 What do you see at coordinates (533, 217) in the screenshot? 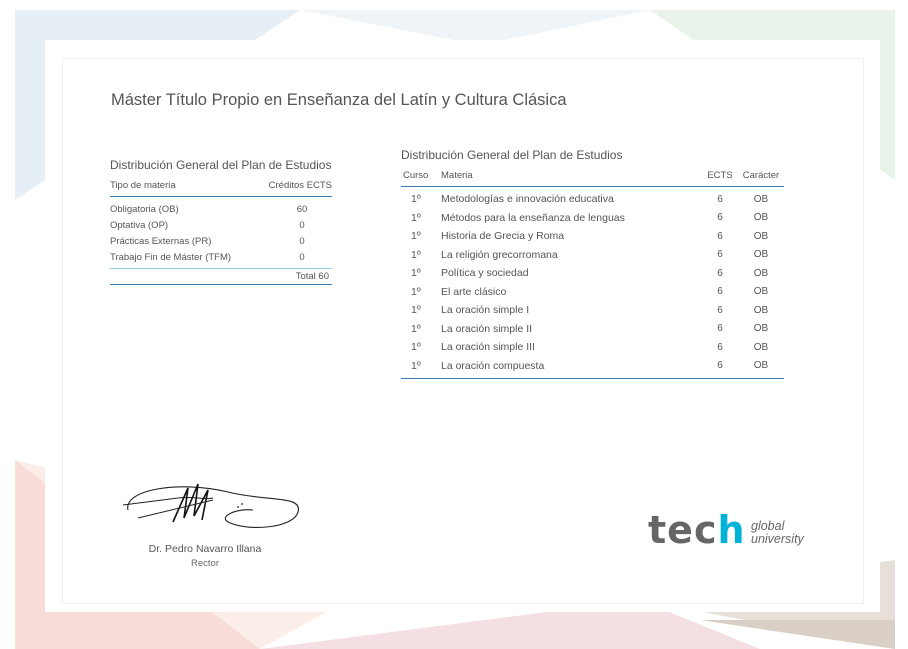
I see `plan-materia: Métodos para la enseñanza de lenguas` at bounding box center [533, 217].